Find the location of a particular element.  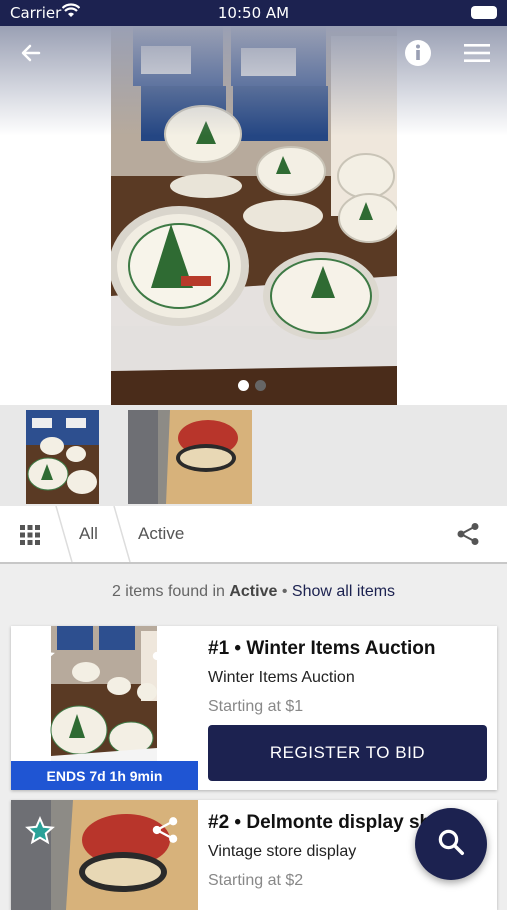

starting-price: Starting at $1 is located at coordinates (256, 706).